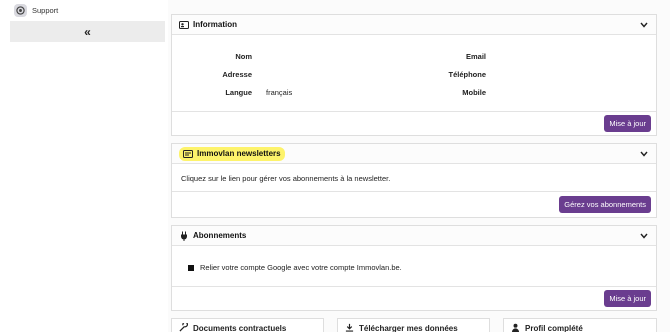 This screenshot has height=332, width=670. I want to click on download-icon, so click(349, 327).